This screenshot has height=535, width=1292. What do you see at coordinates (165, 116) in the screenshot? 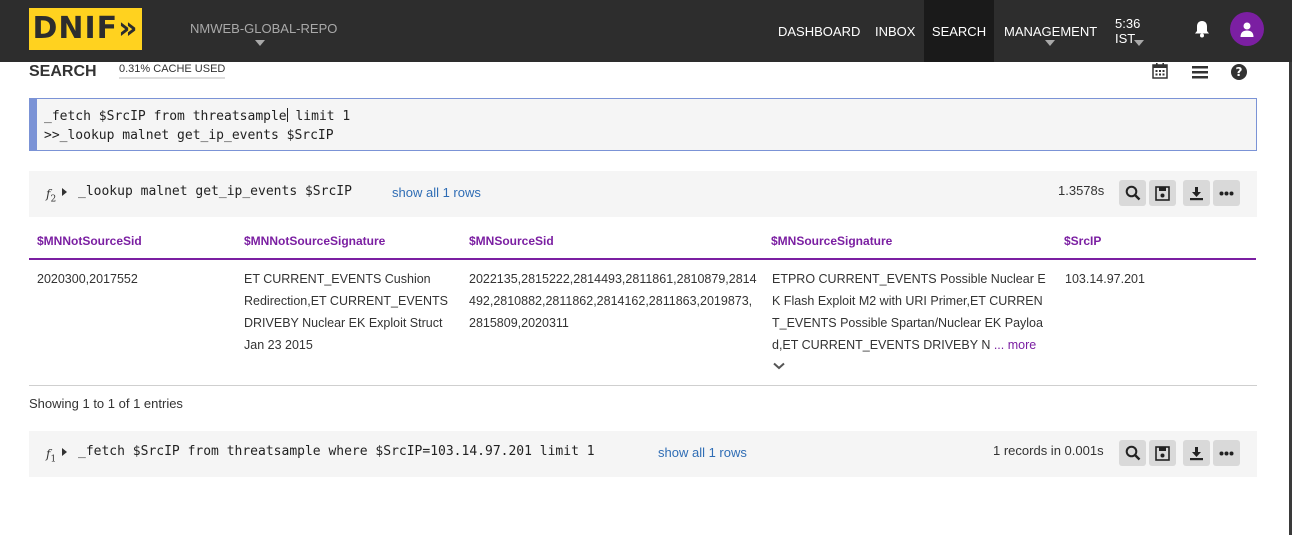
I see `query-line-1-text: _fetch $SrcIP from threatsample` at bounding box center [165, 116].